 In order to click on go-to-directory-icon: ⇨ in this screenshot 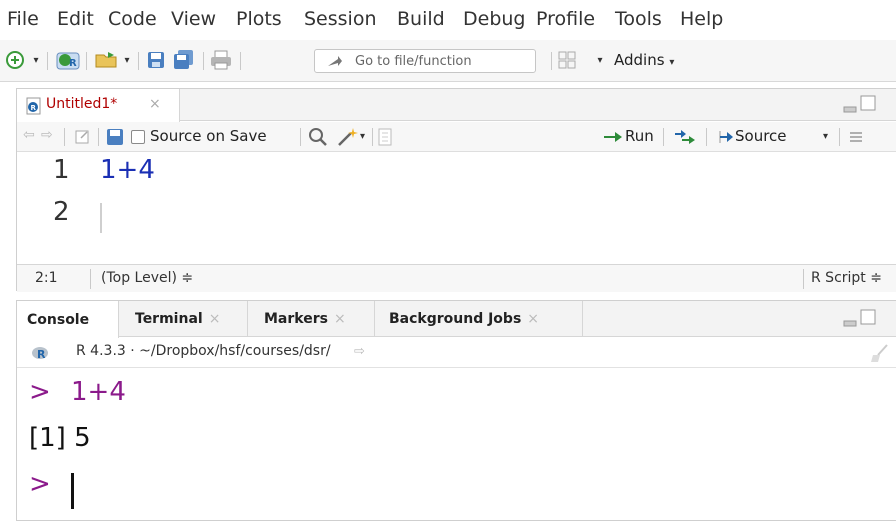, I will do `click(359, 351)`.